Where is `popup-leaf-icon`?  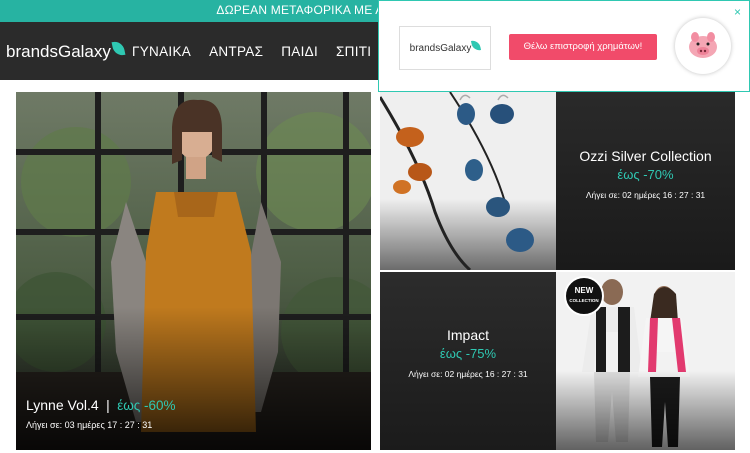 popup-leaf-icon is located at coordinates (476, 45).